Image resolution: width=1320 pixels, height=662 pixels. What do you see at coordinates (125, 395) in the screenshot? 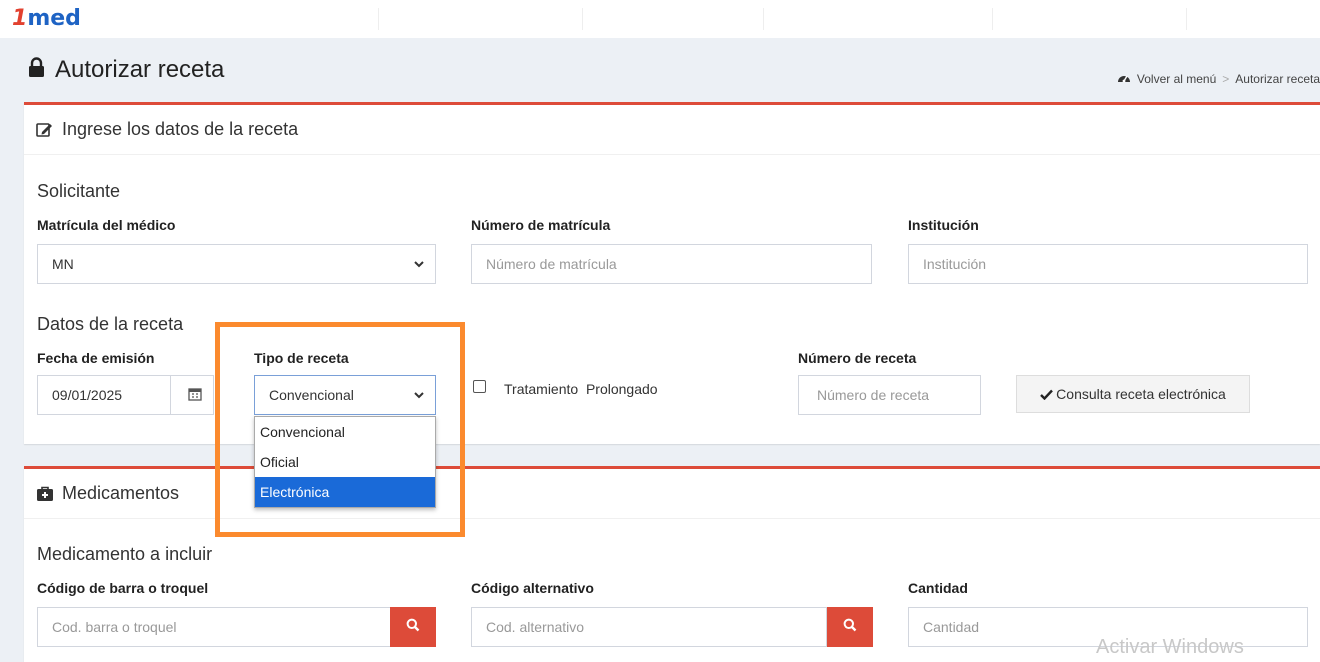
I see `input-fecha-emision: 09/01/2025` at bounding box center [125, 395].